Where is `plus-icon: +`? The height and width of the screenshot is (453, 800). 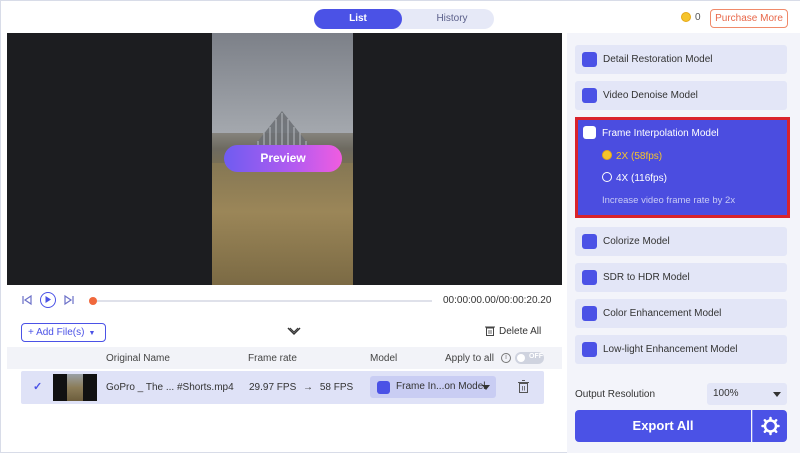
plus-icon: + is located at coordinates (32, 332).